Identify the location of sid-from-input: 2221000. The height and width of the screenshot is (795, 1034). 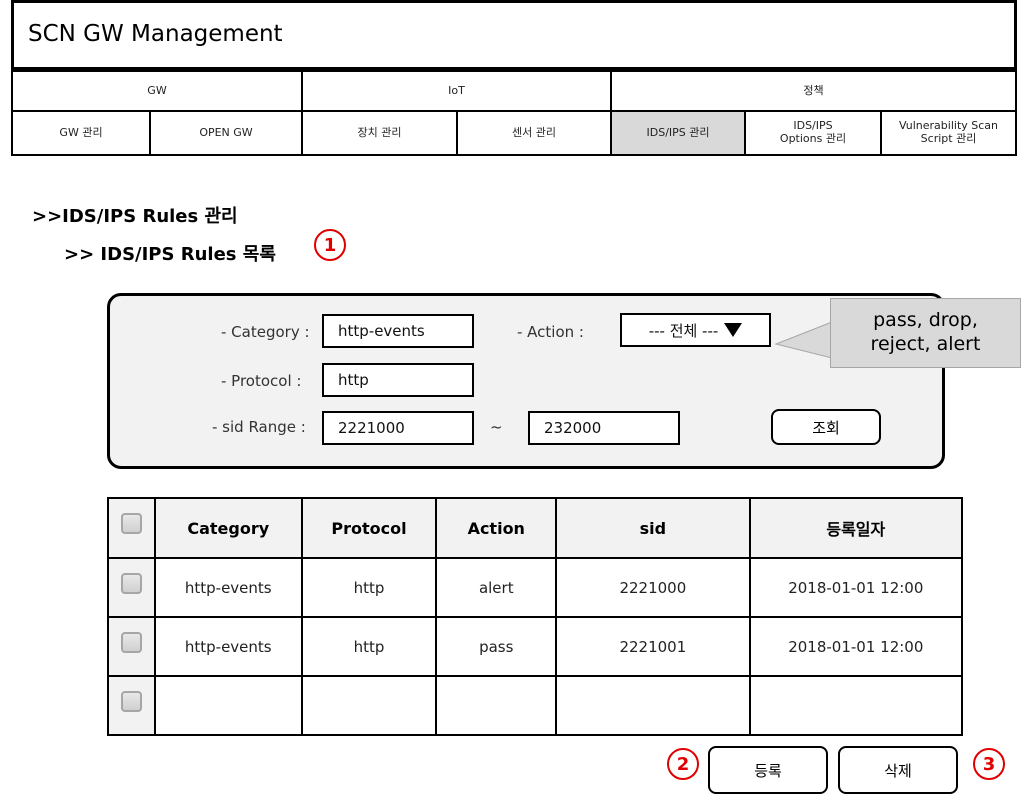
(398, 428).